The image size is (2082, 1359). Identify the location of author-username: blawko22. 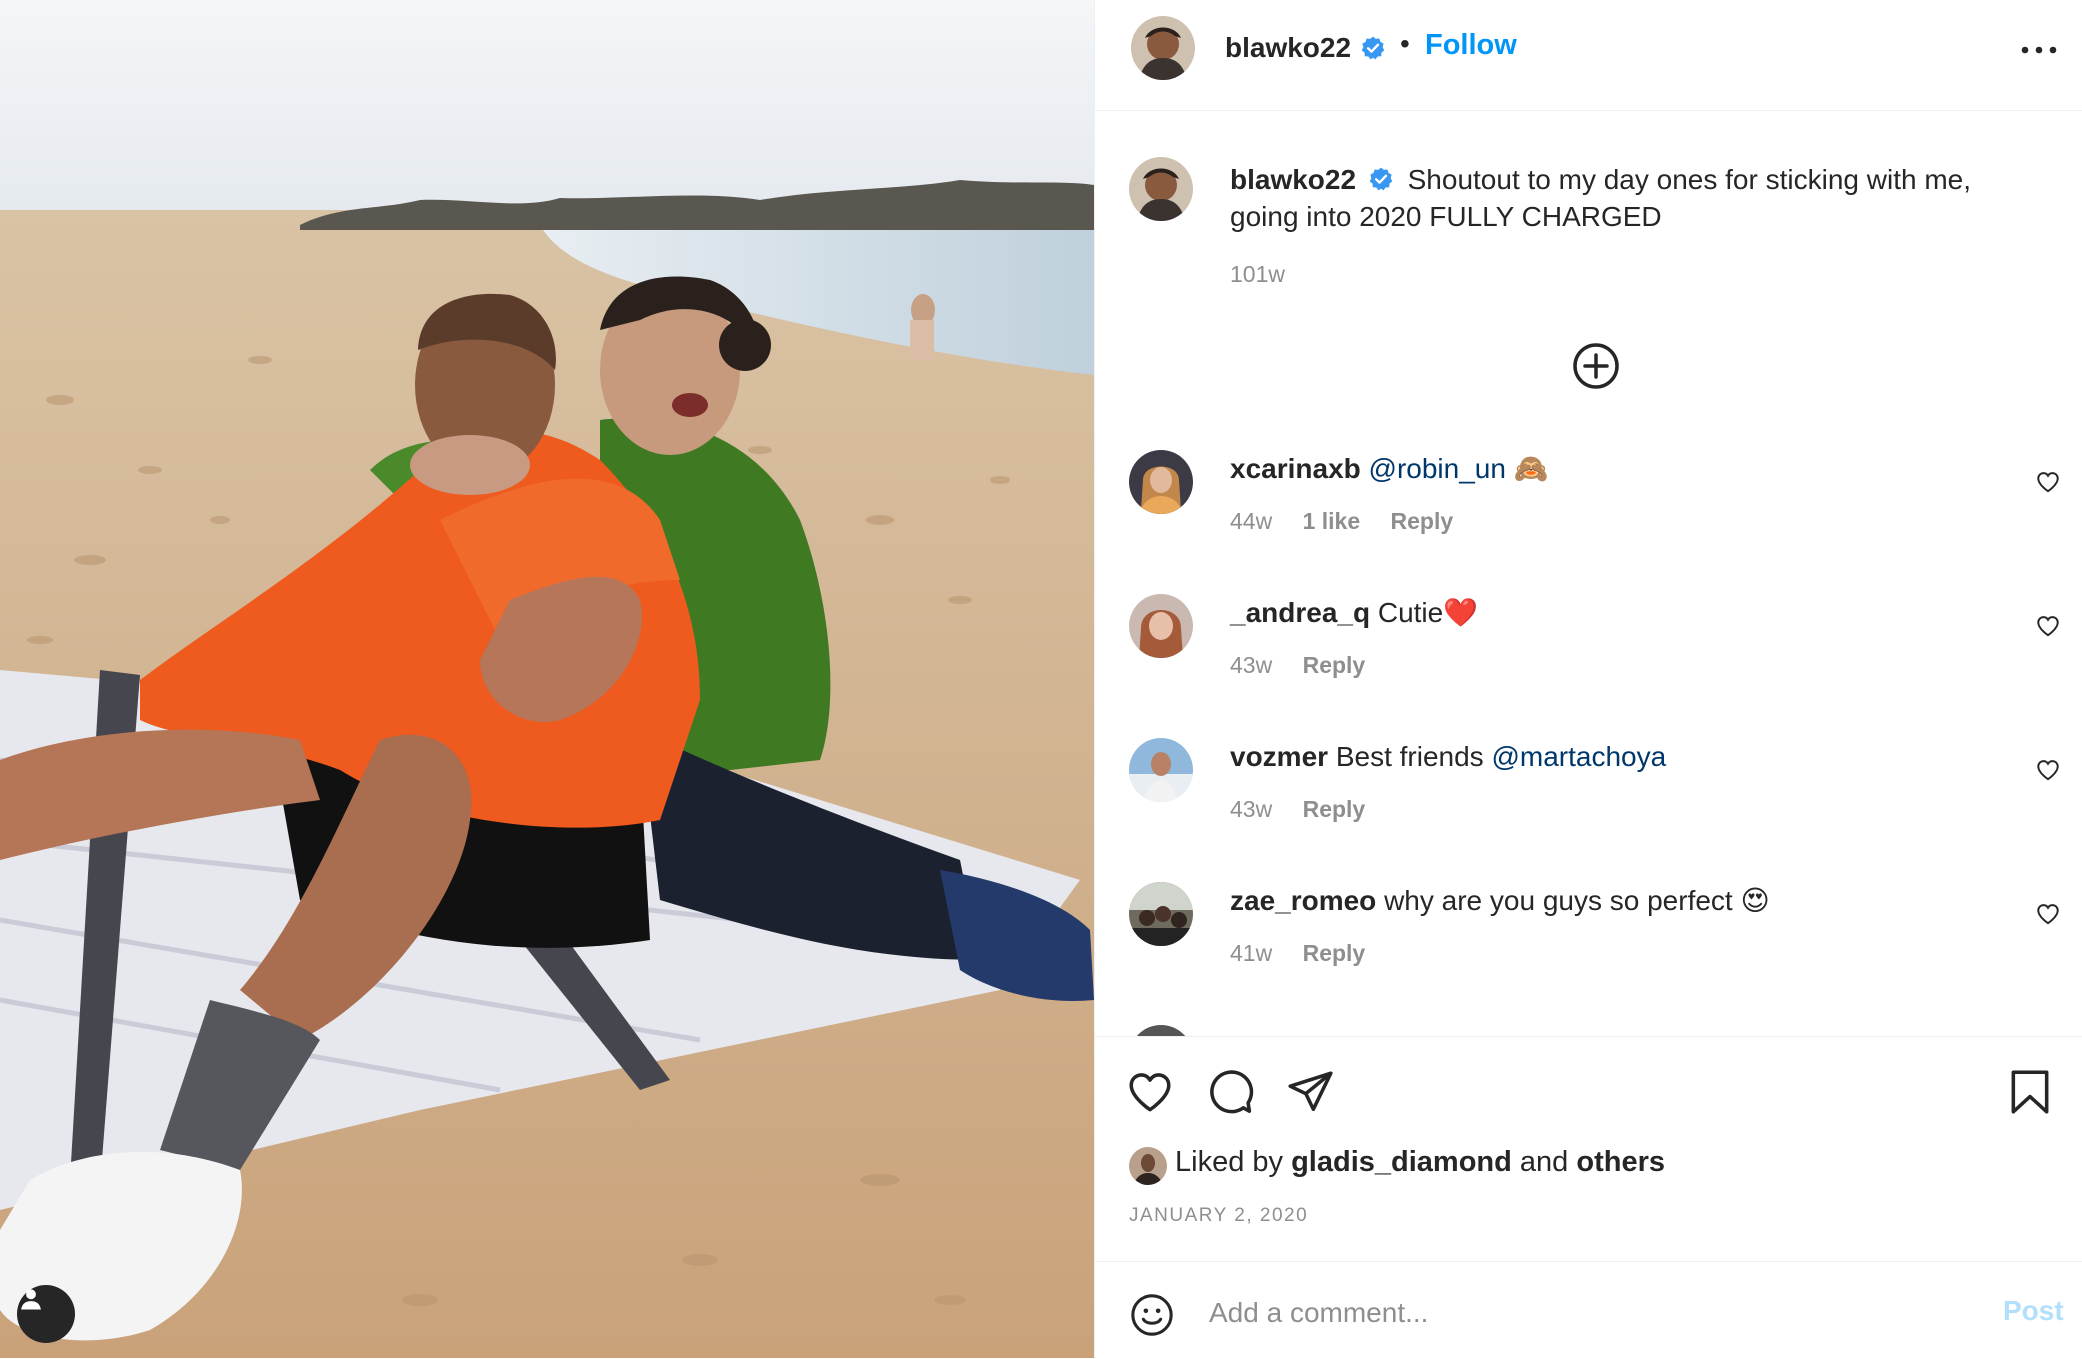
(1288, 48).